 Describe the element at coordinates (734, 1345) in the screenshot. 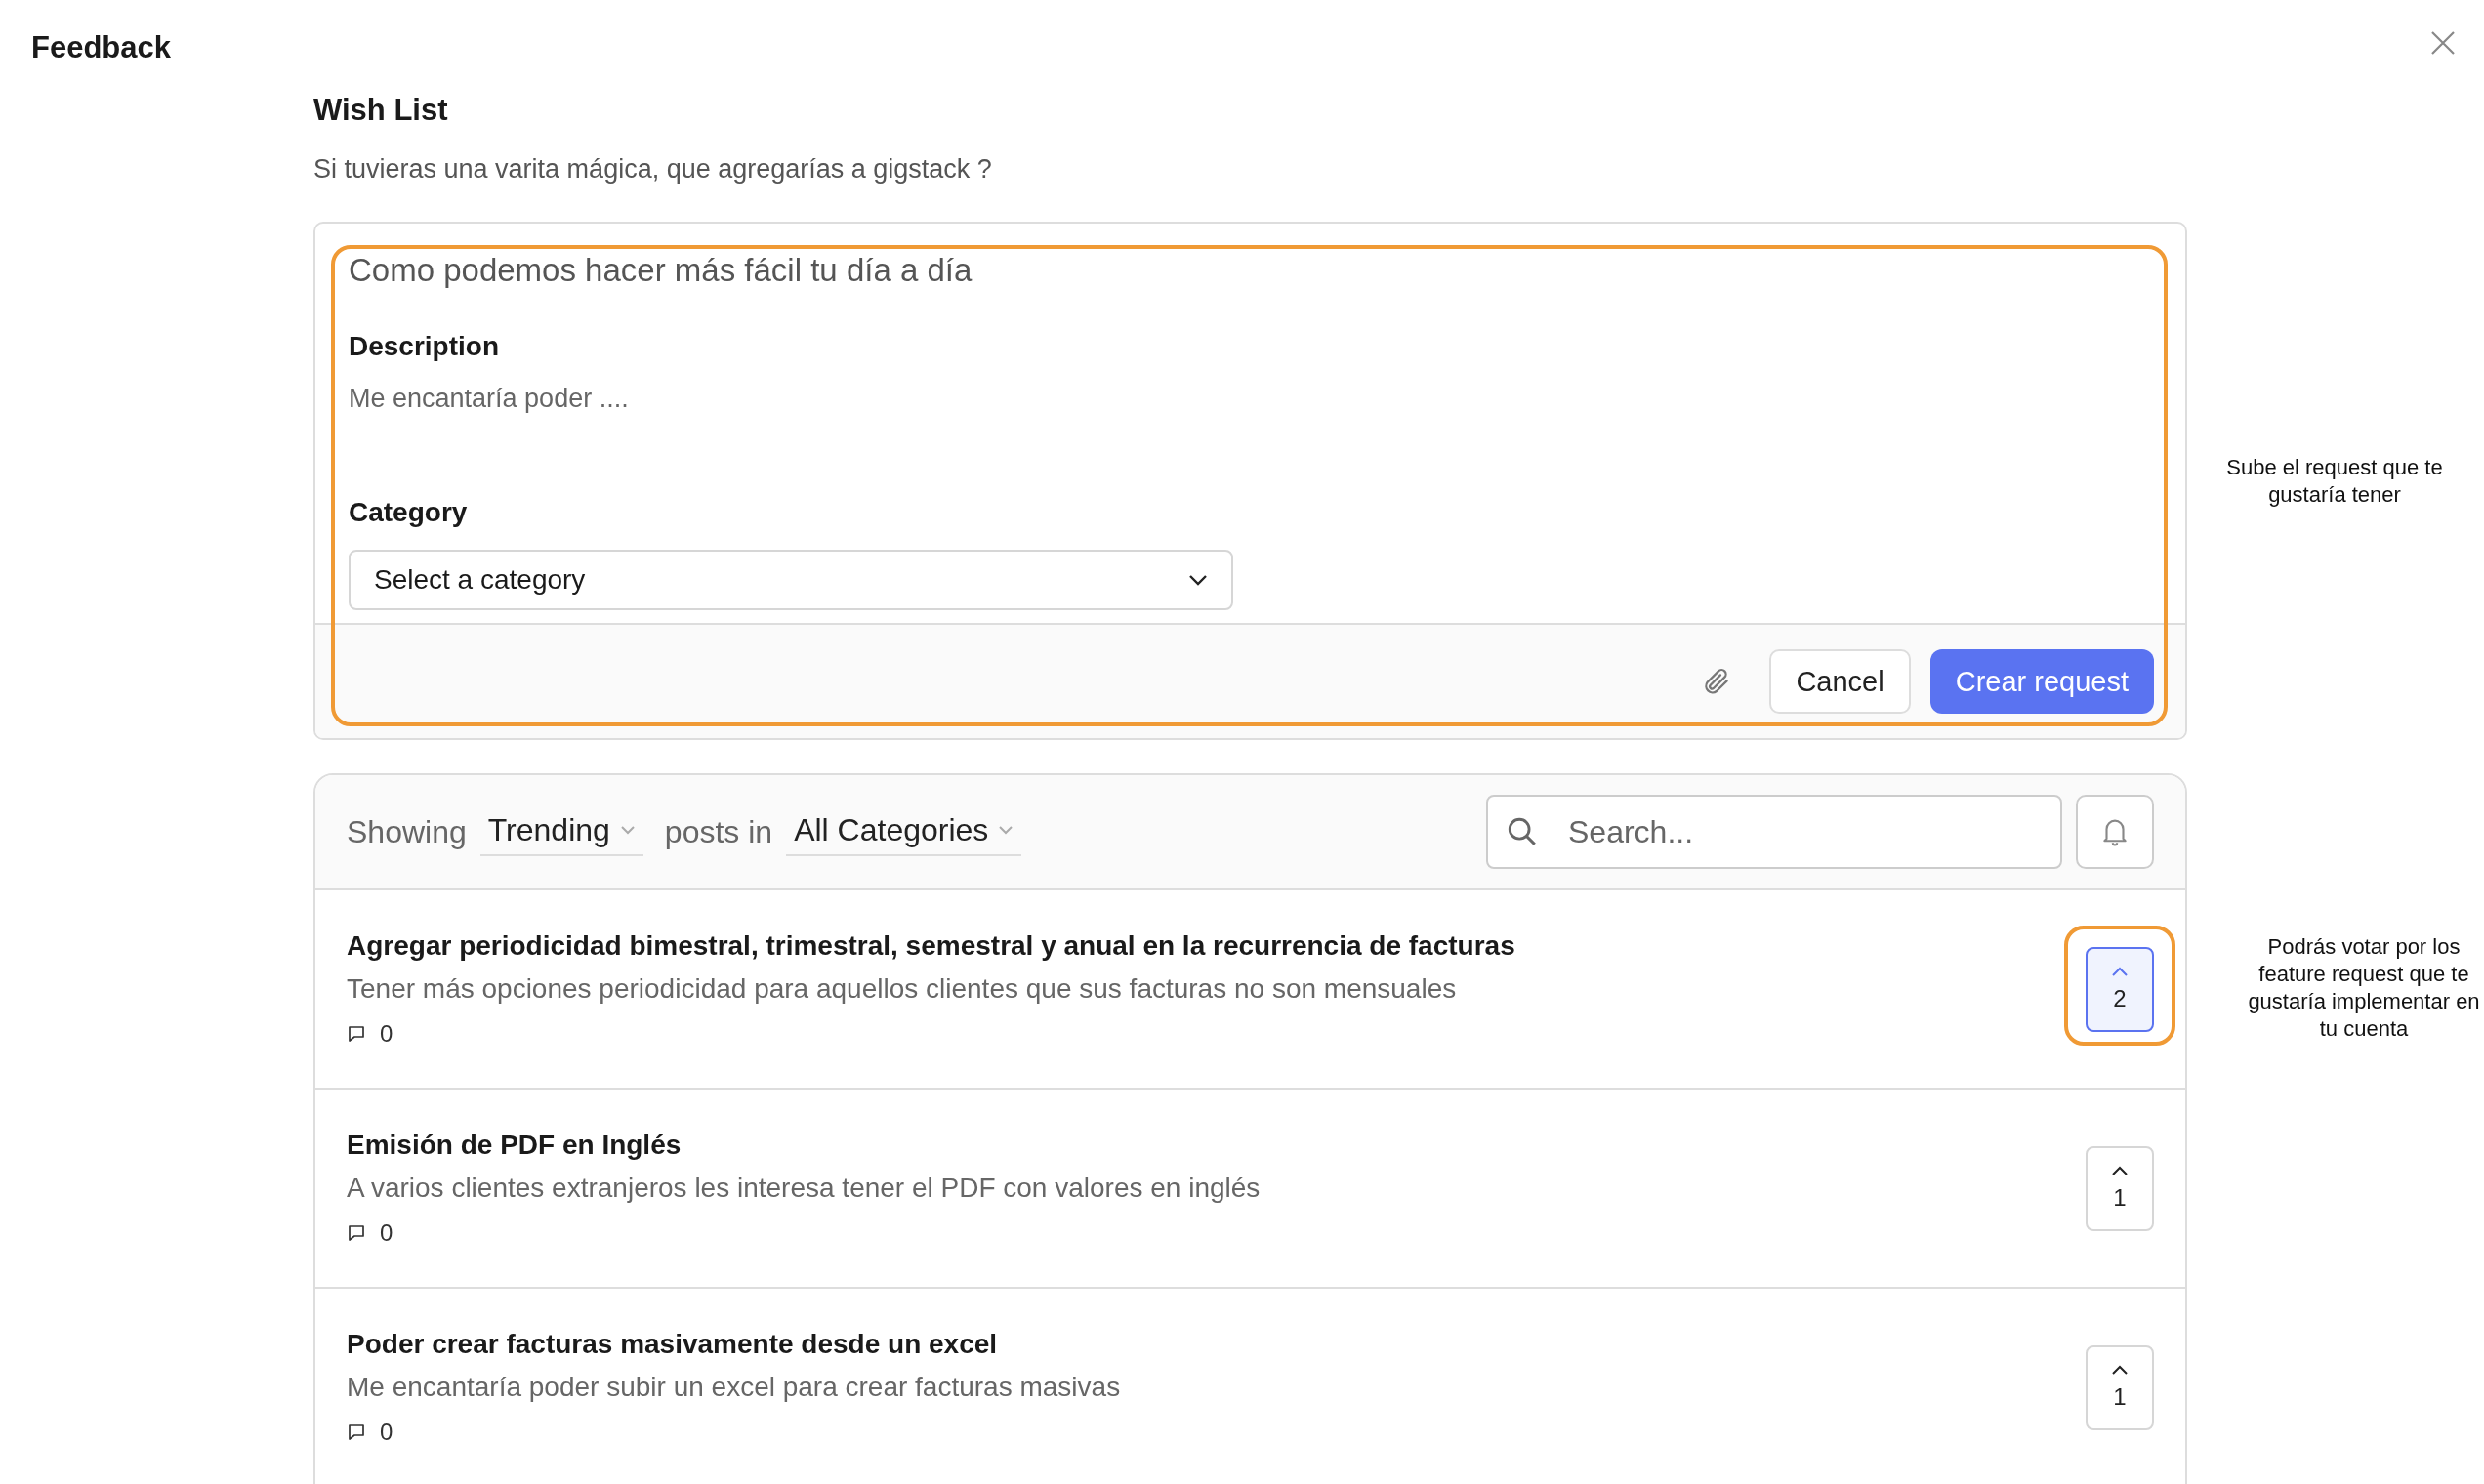

I see `post-title: Poder crear facturas masivamente desde un excel` at that location.